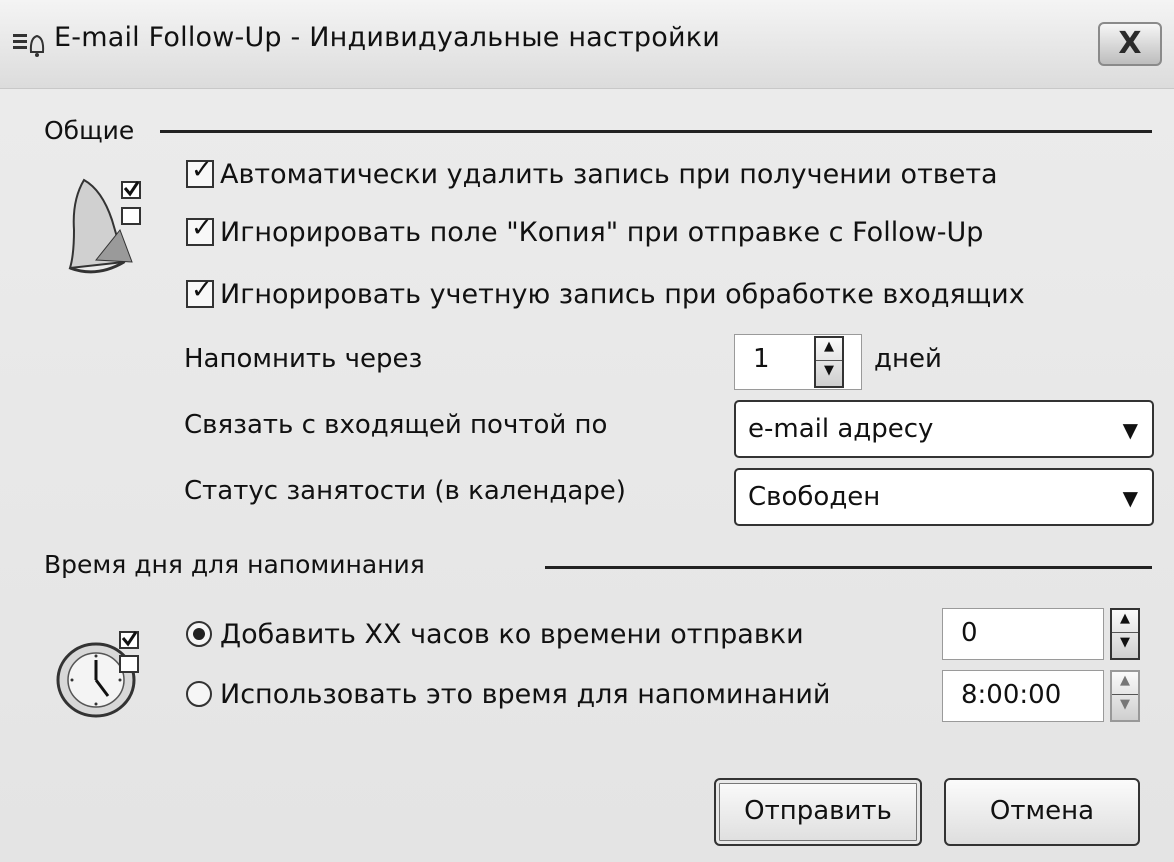 The image size is (1174, 862). Describe the element at coordinates (303, 359) in the screenshot. I see `remind-label: Напомнить через` at that location.